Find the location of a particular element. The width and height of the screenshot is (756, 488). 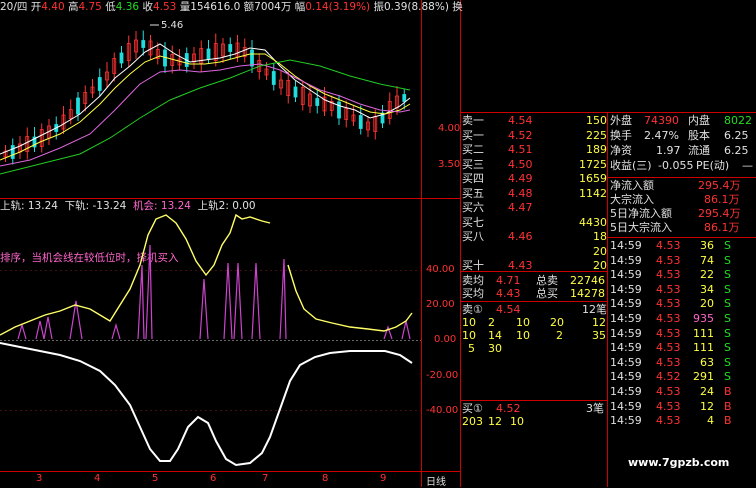

level-volume: 18 is located at coordinates (600, 236).